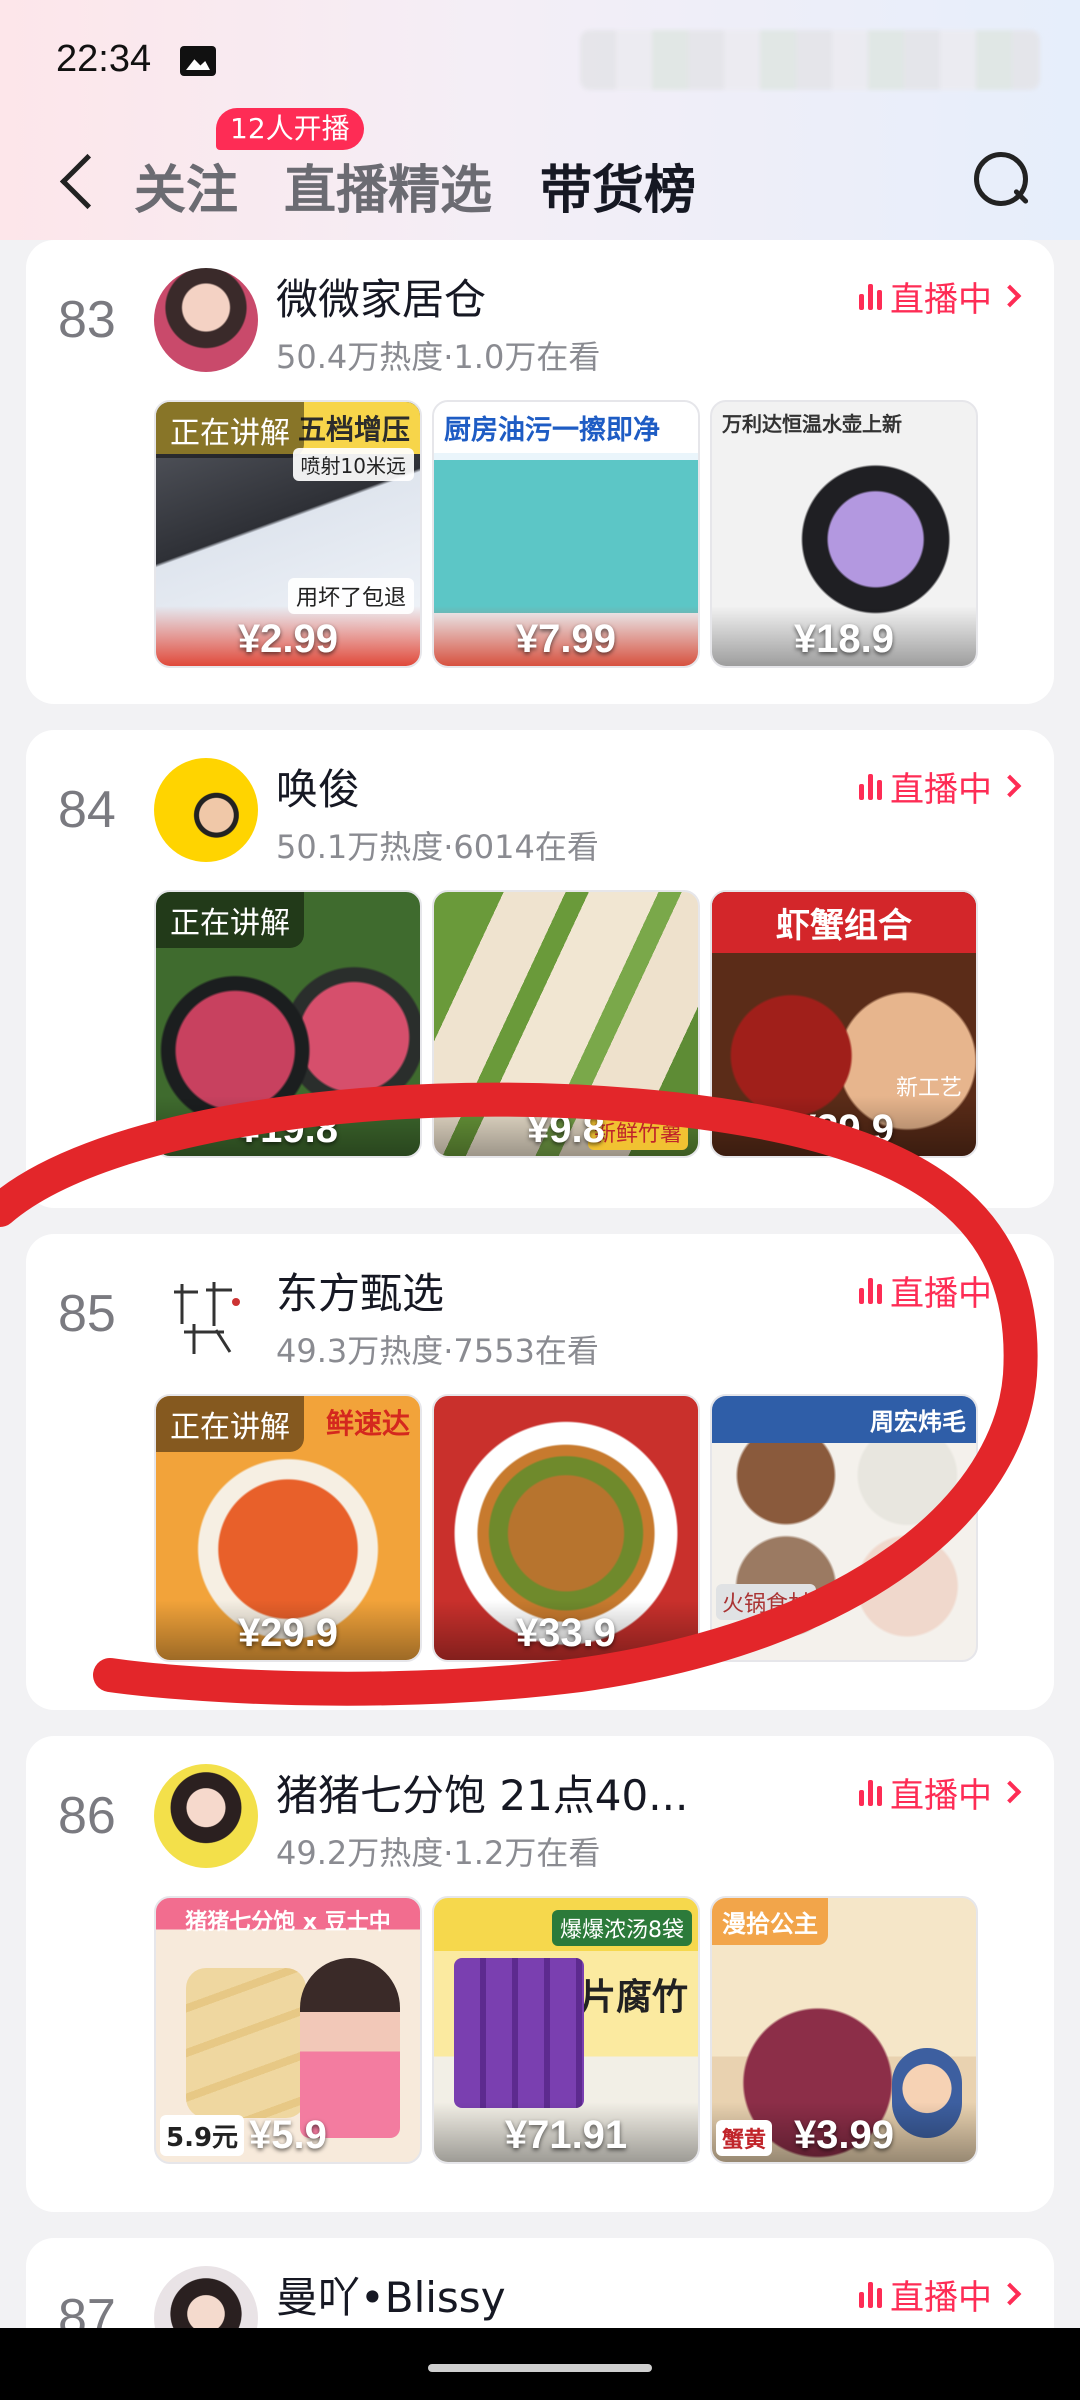 The height and width of the screenshot is (2400, 1080). What do you see at coordinates (288, 639) in the screenshot?
I see `product-price: ¥2.99` at bounding box center [288, 639].